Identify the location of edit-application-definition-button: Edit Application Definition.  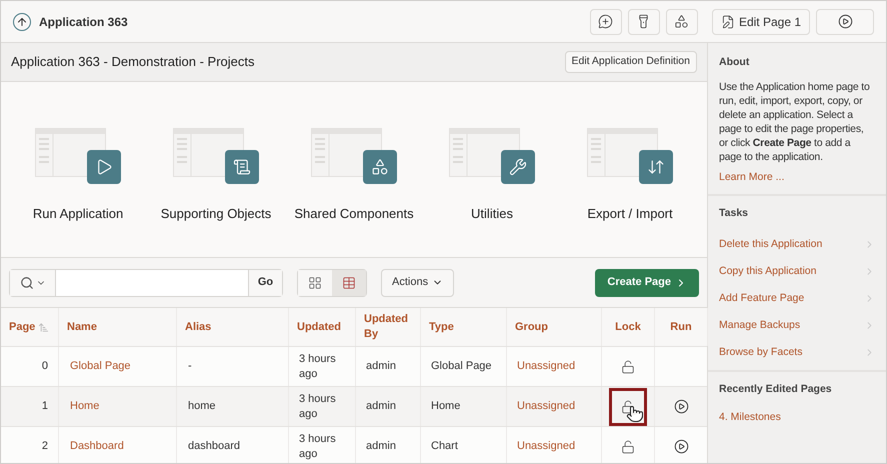
(630, 62).